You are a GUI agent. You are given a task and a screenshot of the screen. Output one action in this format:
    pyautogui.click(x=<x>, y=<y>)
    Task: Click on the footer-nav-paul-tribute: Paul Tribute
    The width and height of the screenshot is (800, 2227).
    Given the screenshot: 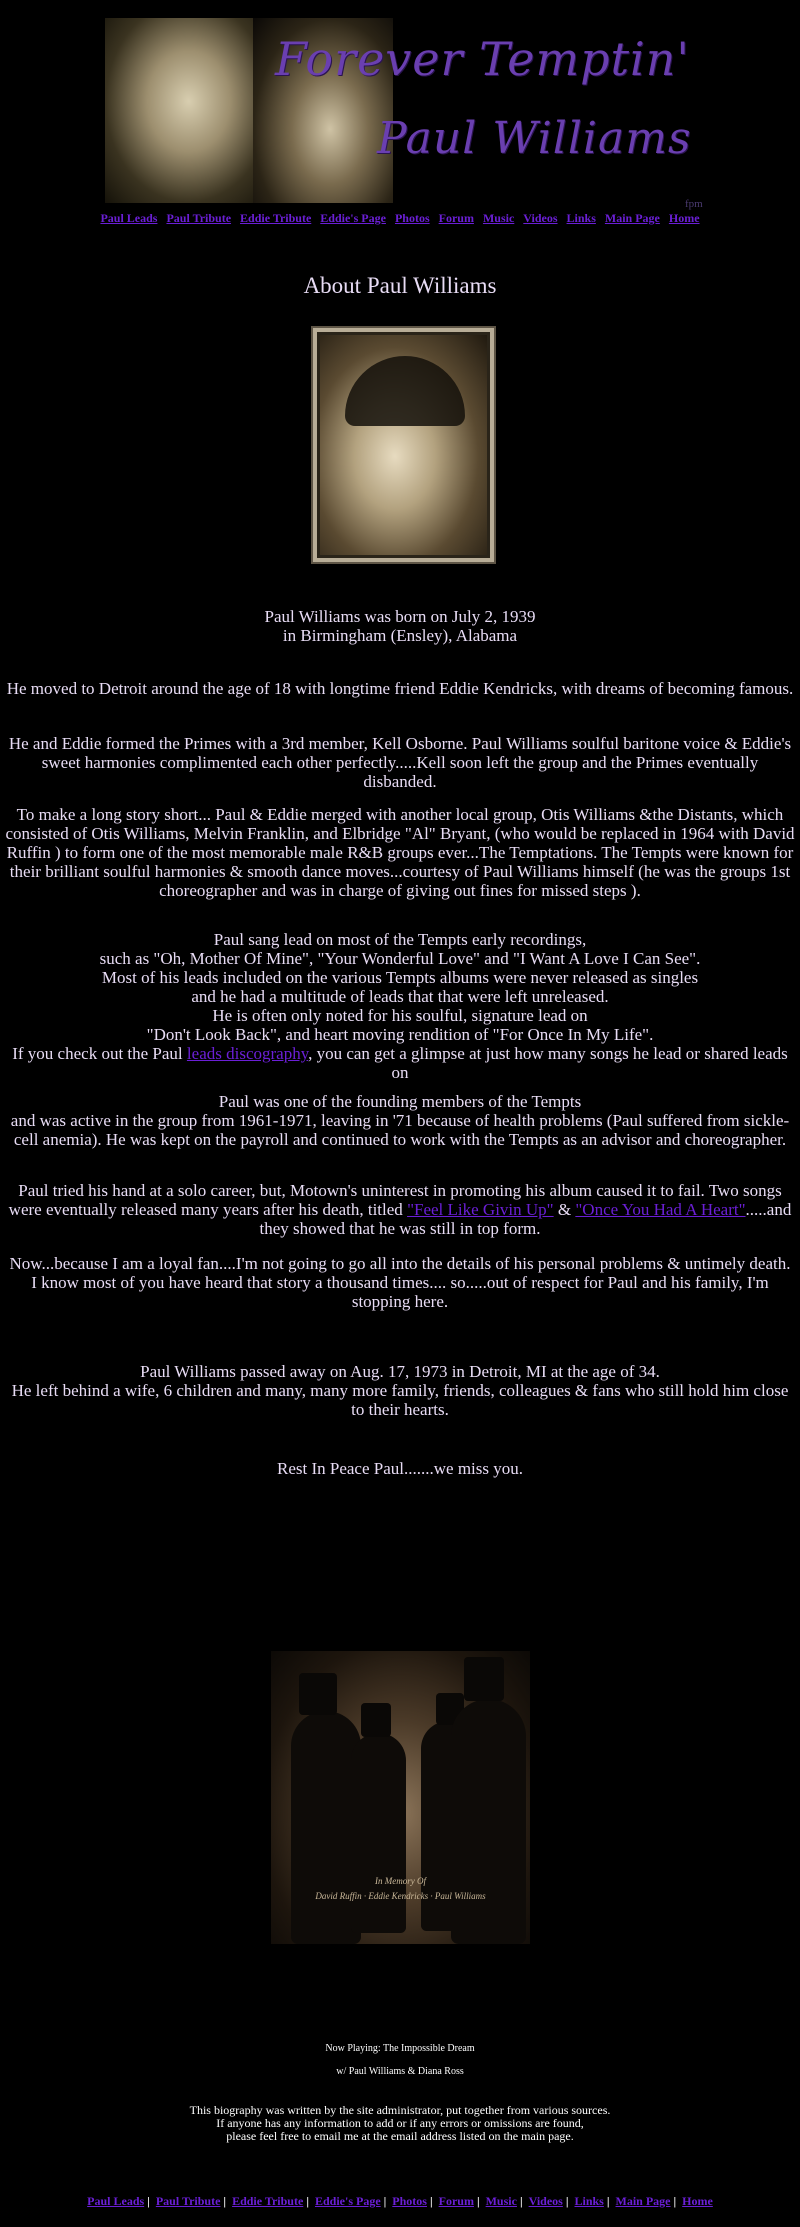 What is the action you would take?
    pyautogui.click(x=188, y=2201)
    